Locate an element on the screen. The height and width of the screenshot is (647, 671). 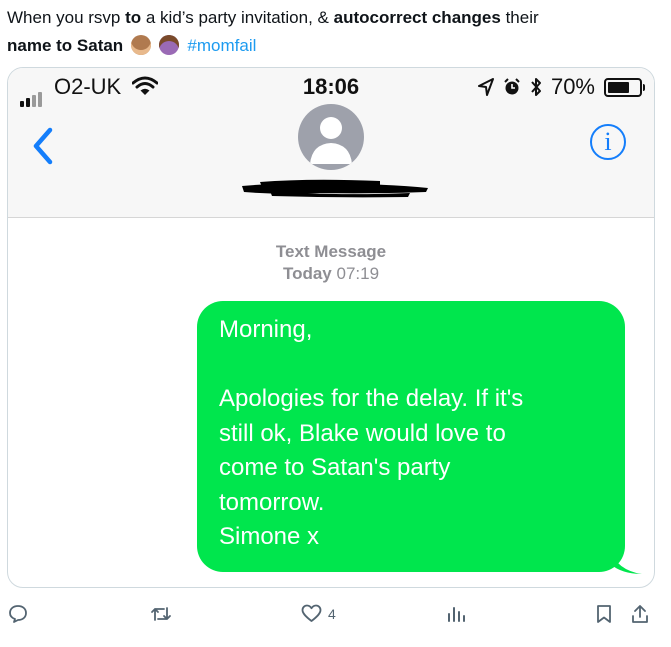
message-line: tomorrow. is located at coordinates (272, 502).